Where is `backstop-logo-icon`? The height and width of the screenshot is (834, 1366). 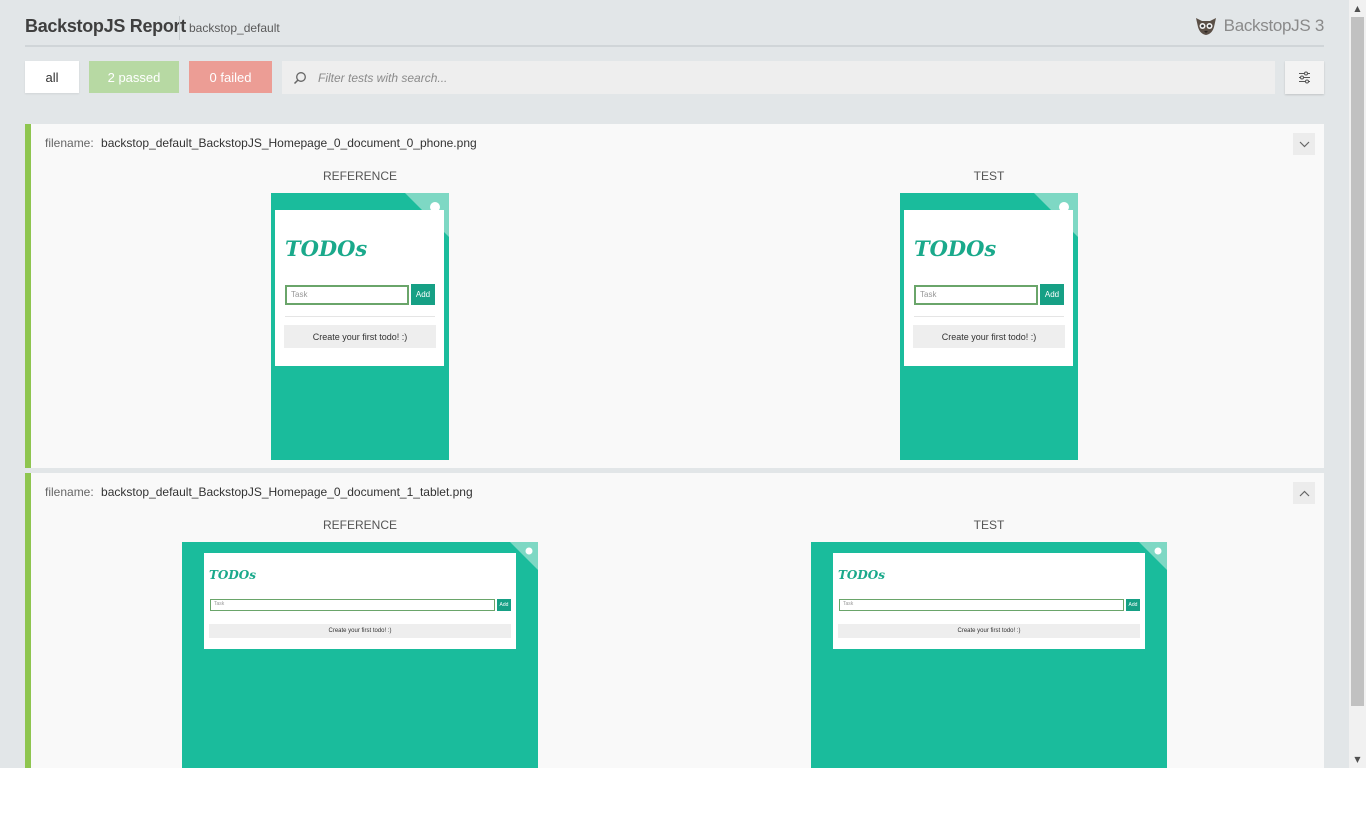 backstop-logo-icon is located at coordinates (1205, 26).